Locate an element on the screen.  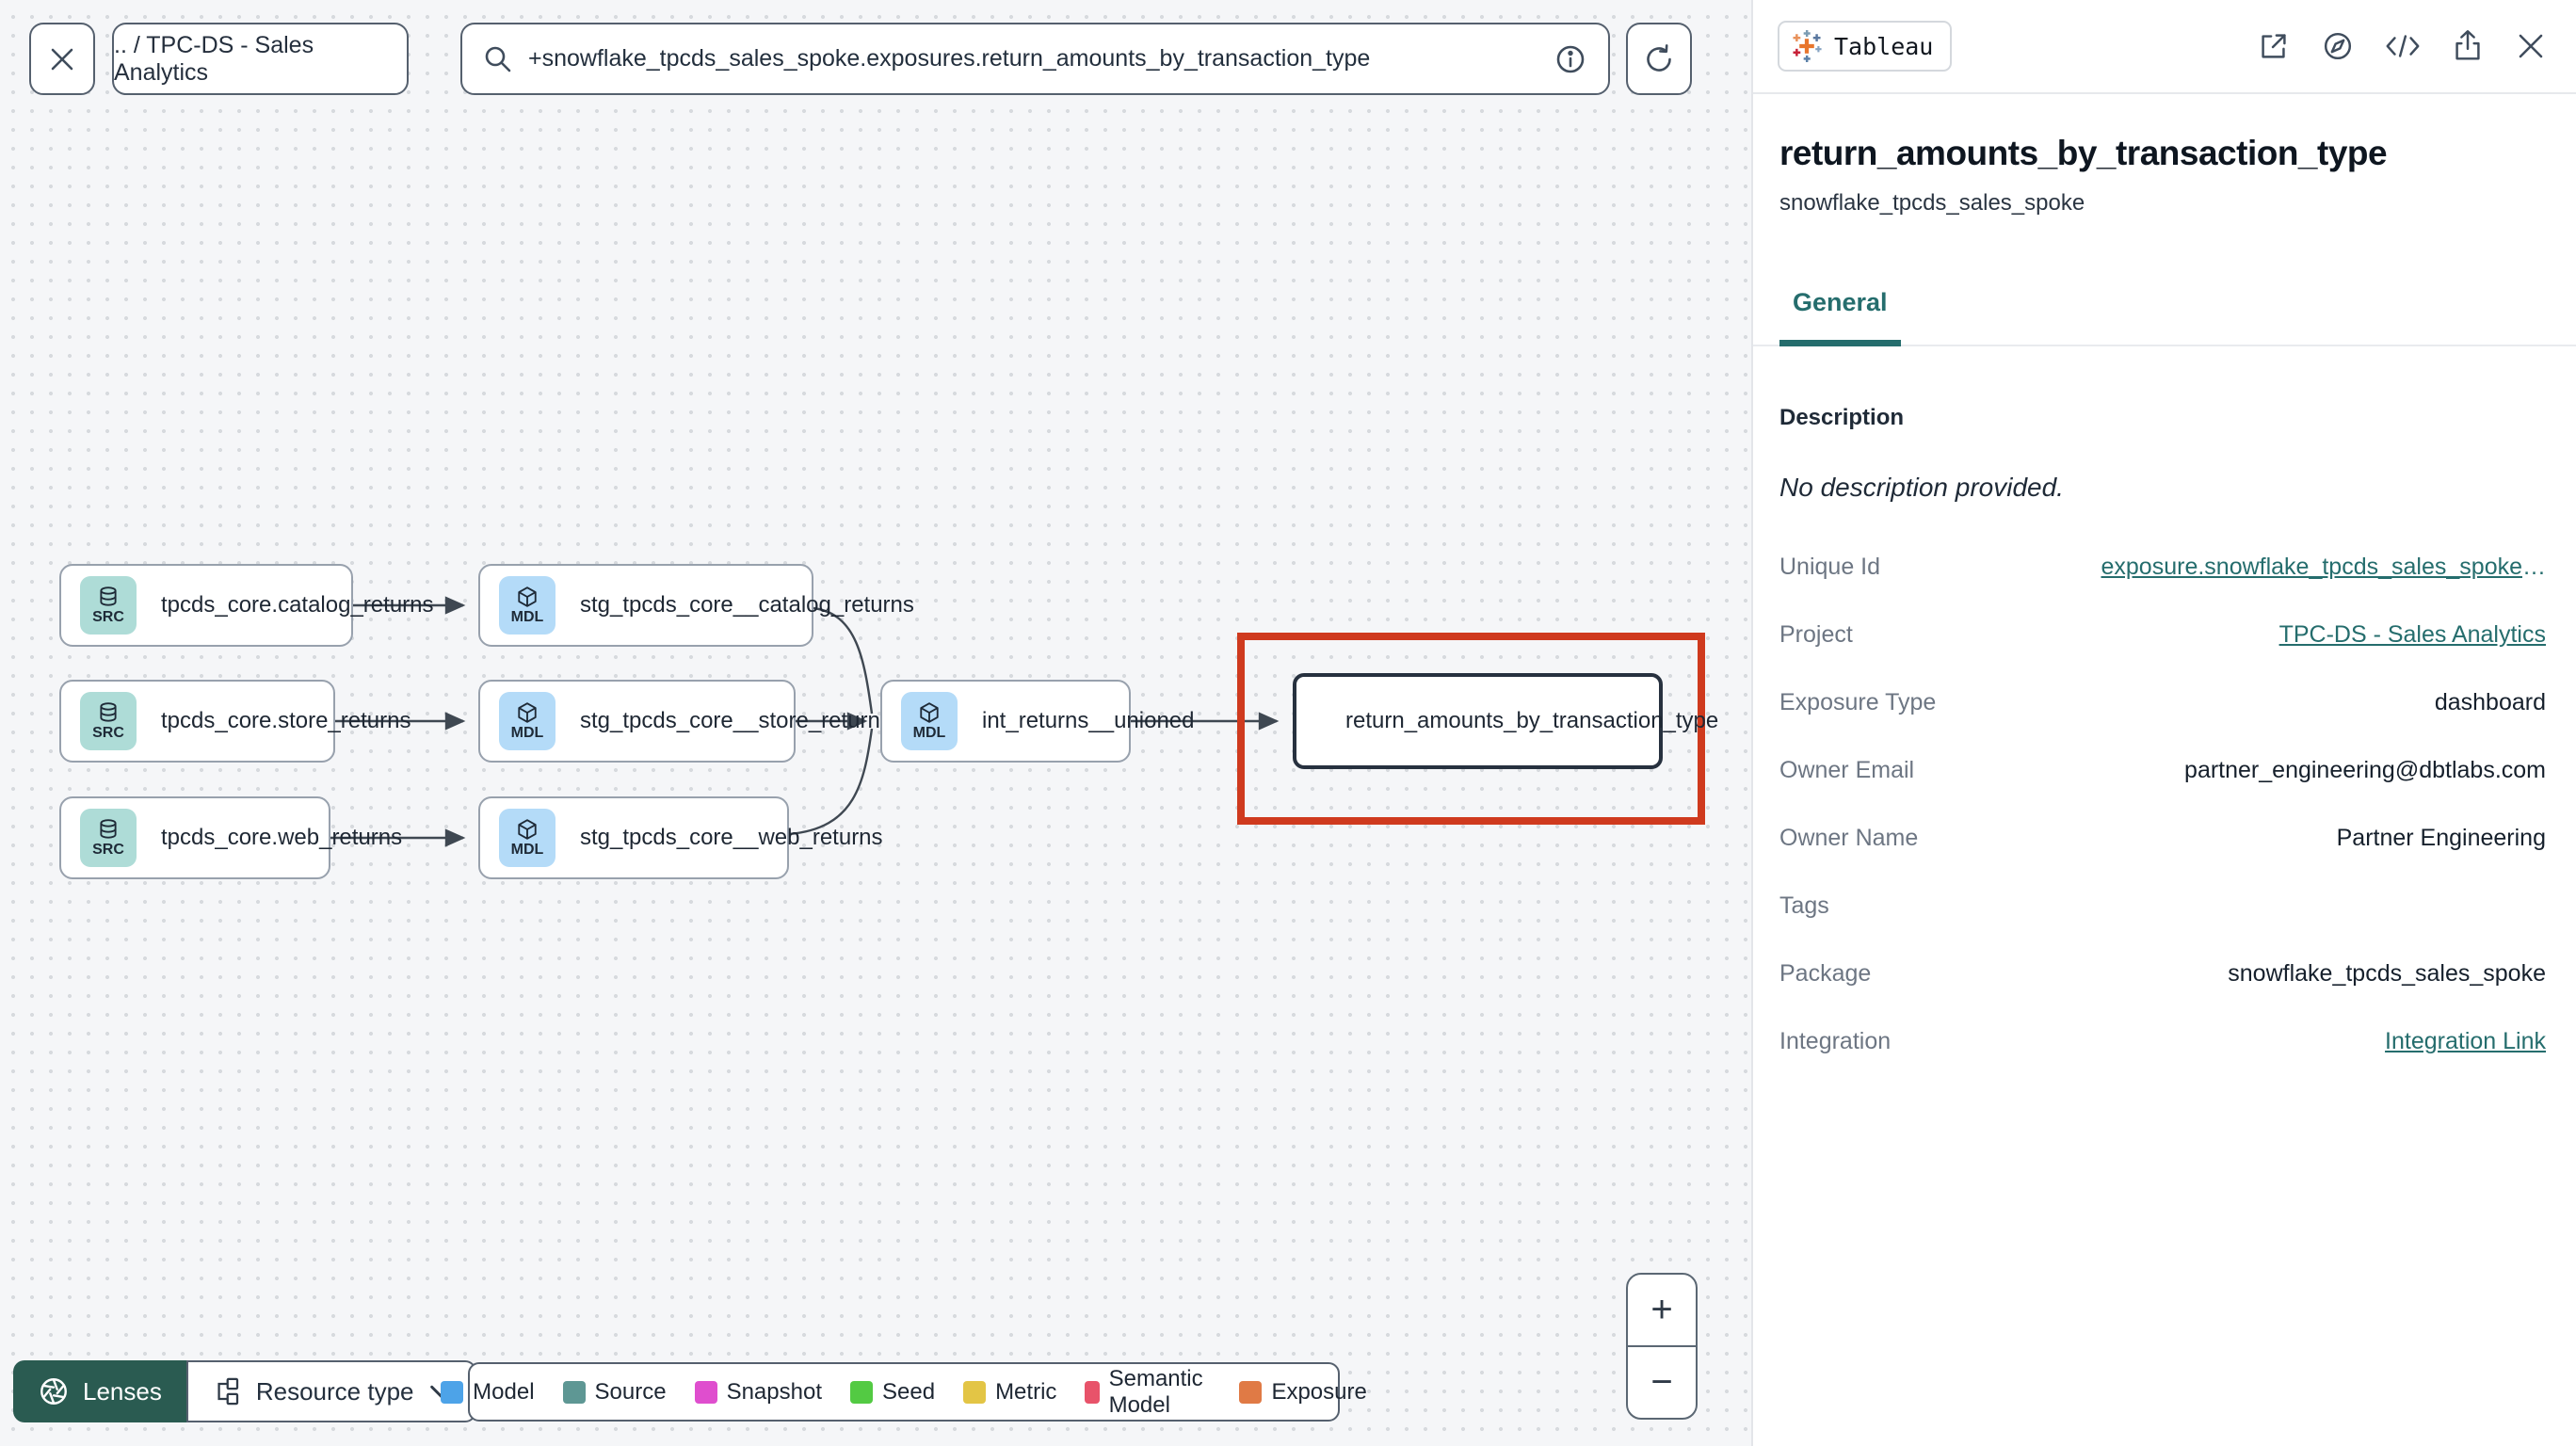
description-heading: Description is located at coordinates (1842, 417).